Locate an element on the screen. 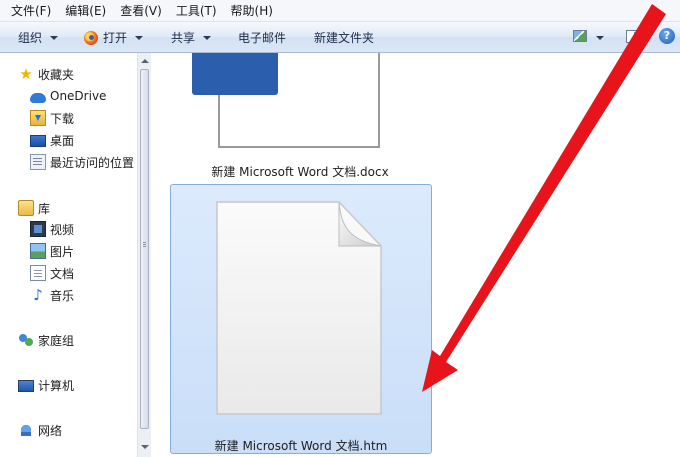 The width and height of the screenshot is (680, 457). desktop-icon is located at coordinates (38, 141).